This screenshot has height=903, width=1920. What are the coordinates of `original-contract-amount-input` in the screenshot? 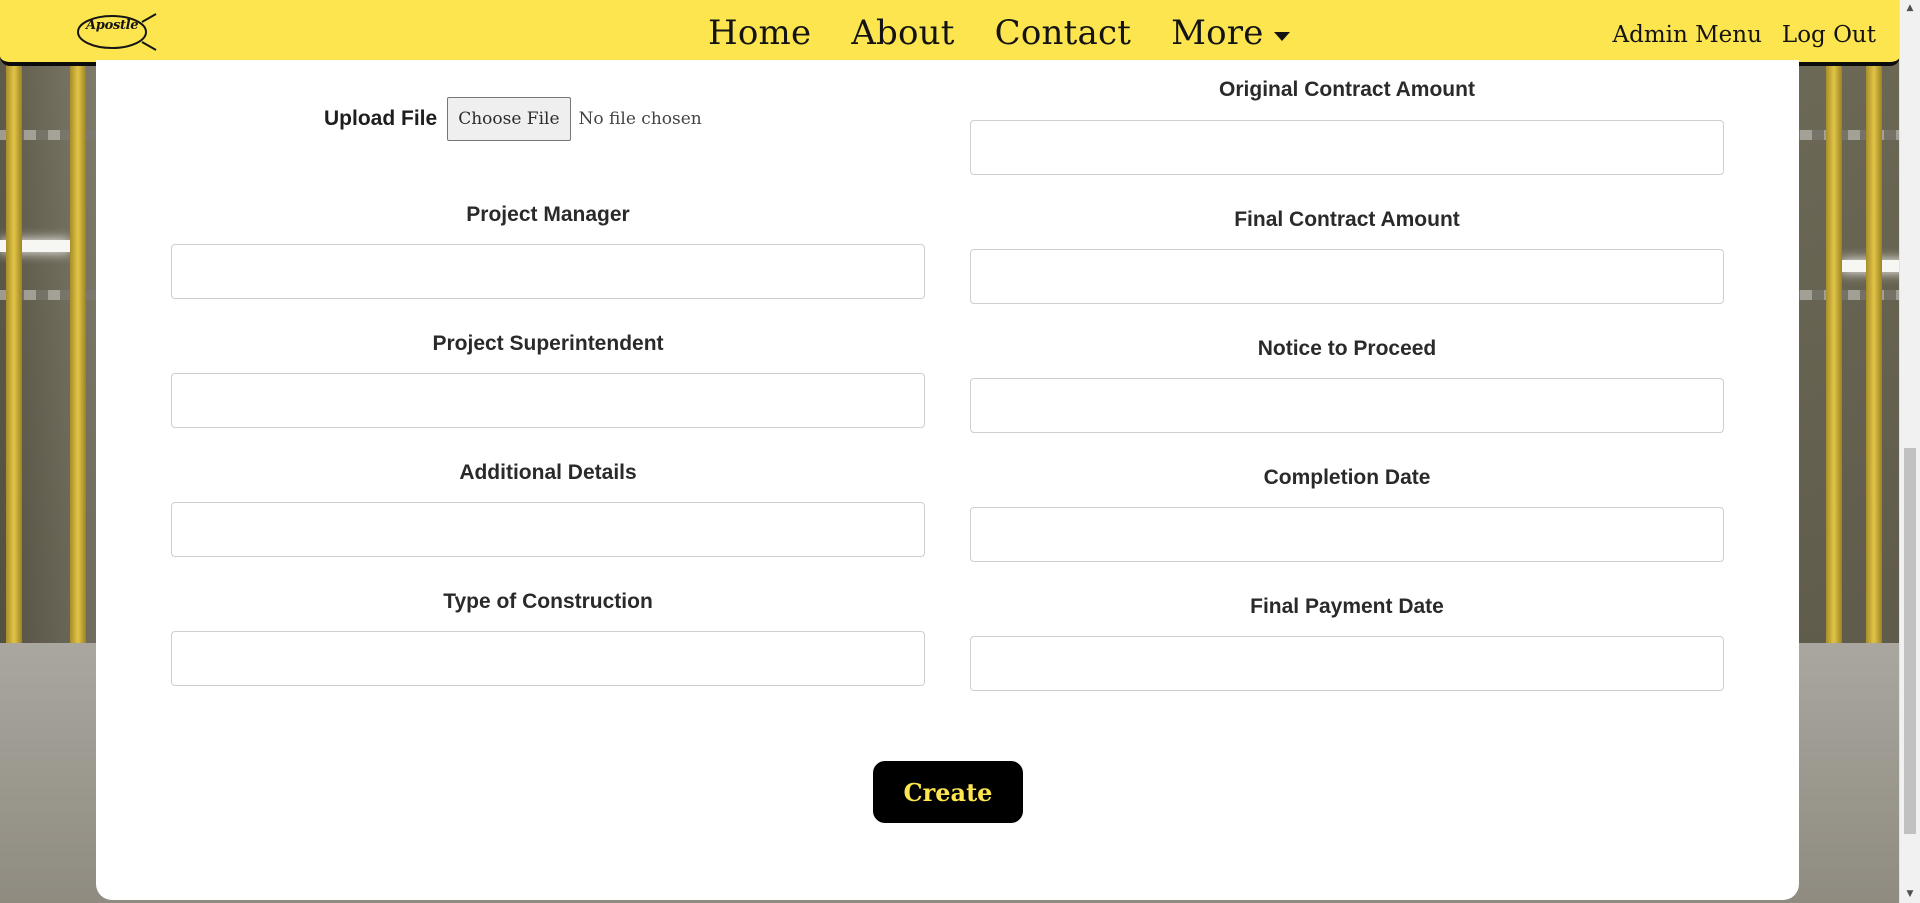 It's located at (1347, 147).